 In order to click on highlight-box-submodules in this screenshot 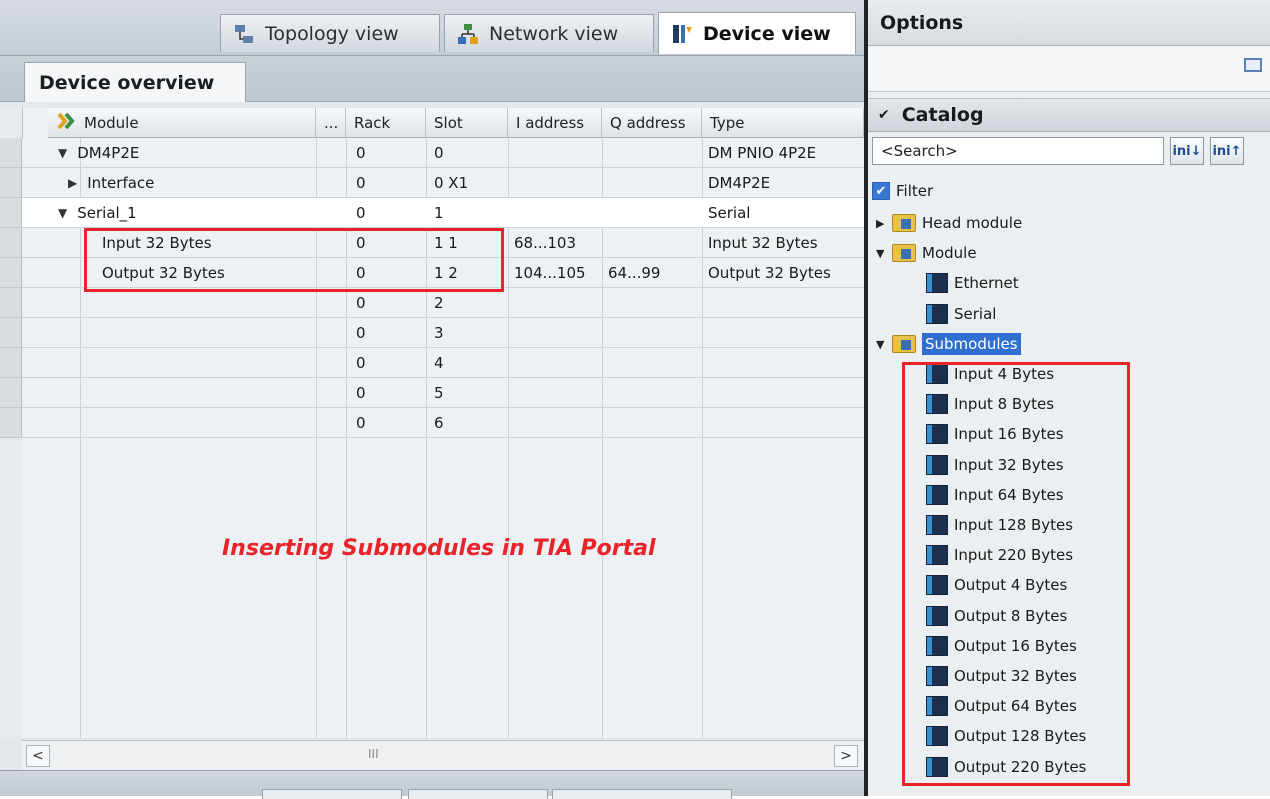, I will do `click(1016, 574)`.